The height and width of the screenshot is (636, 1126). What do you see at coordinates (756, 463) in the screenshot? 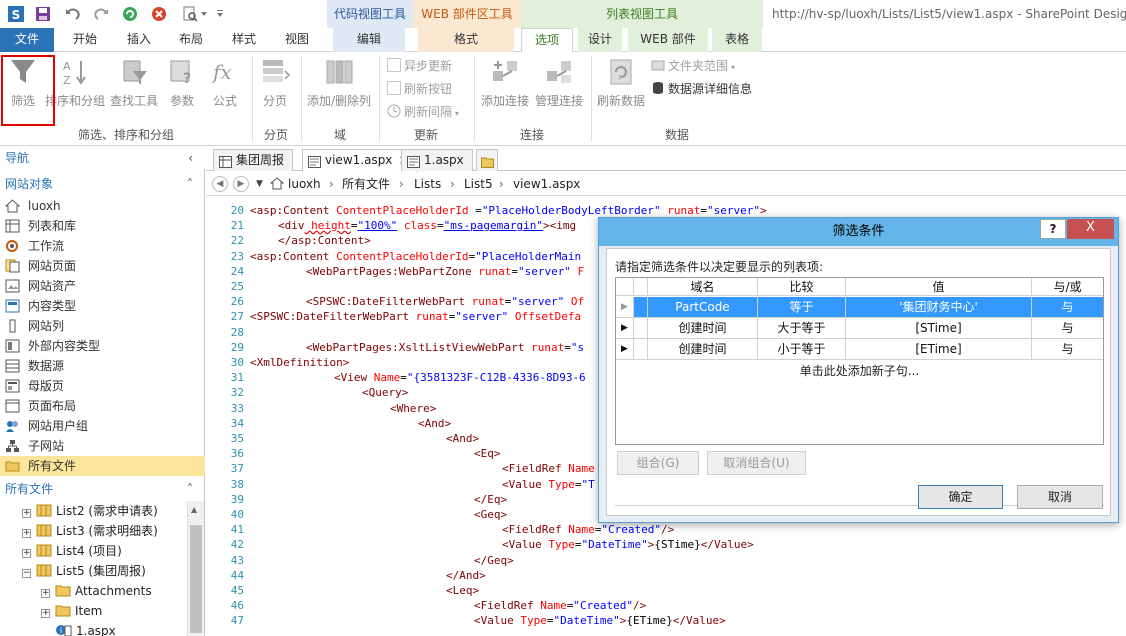
I see `ungroup-button: 取消组合(U)` at bounding box center [756, 463].